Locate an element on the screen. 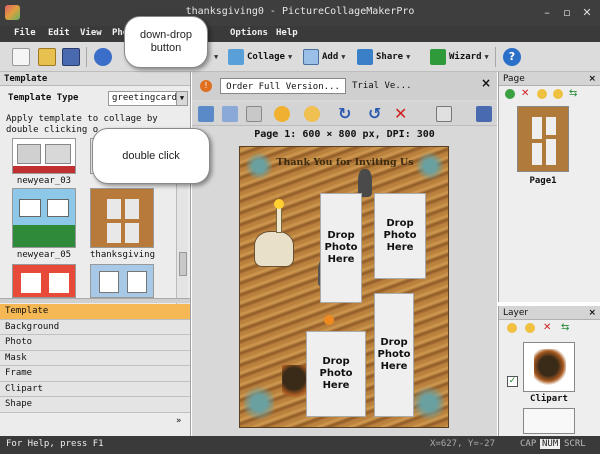 The height and width of the screenshot is (454, 600). main-toolbar: ▼ Collage ▼ Add ▼ Share ▼ Wizard ▼ ? is located at coordinates (300, 57).